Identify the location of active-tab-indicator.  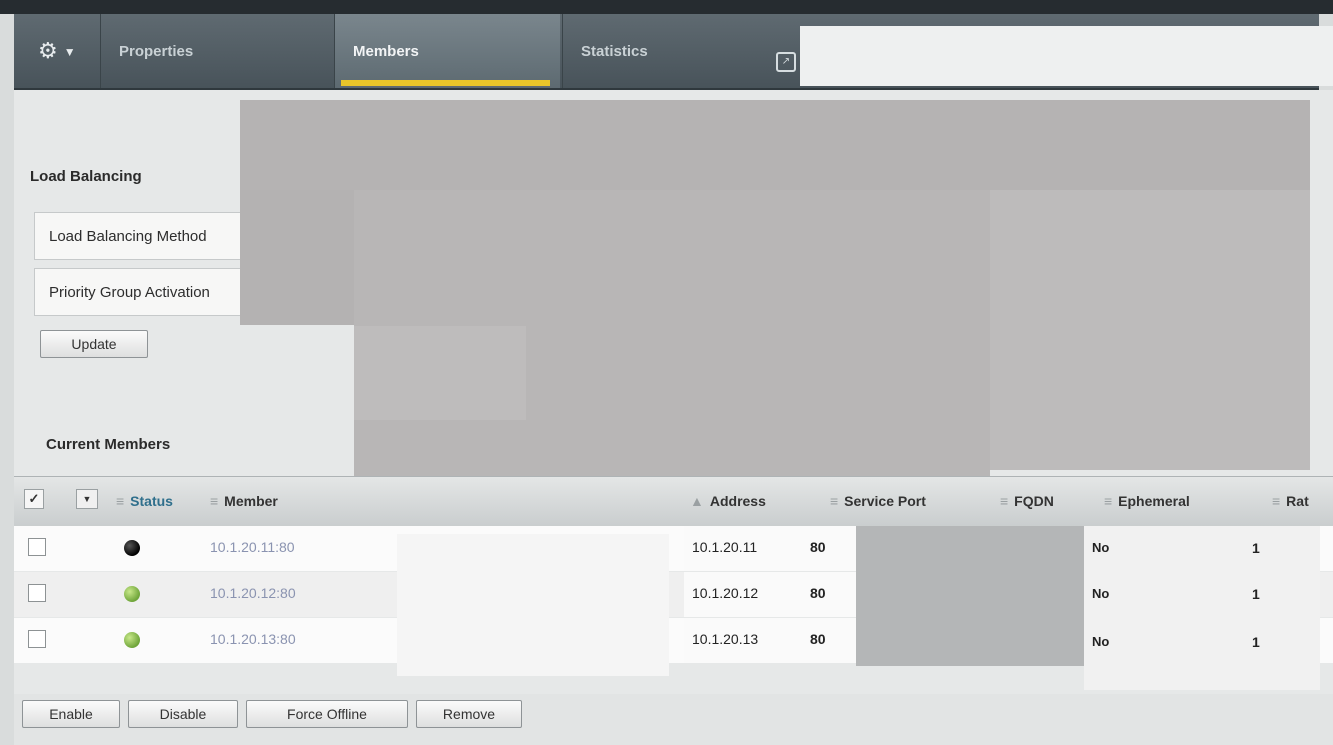
(445, 83).